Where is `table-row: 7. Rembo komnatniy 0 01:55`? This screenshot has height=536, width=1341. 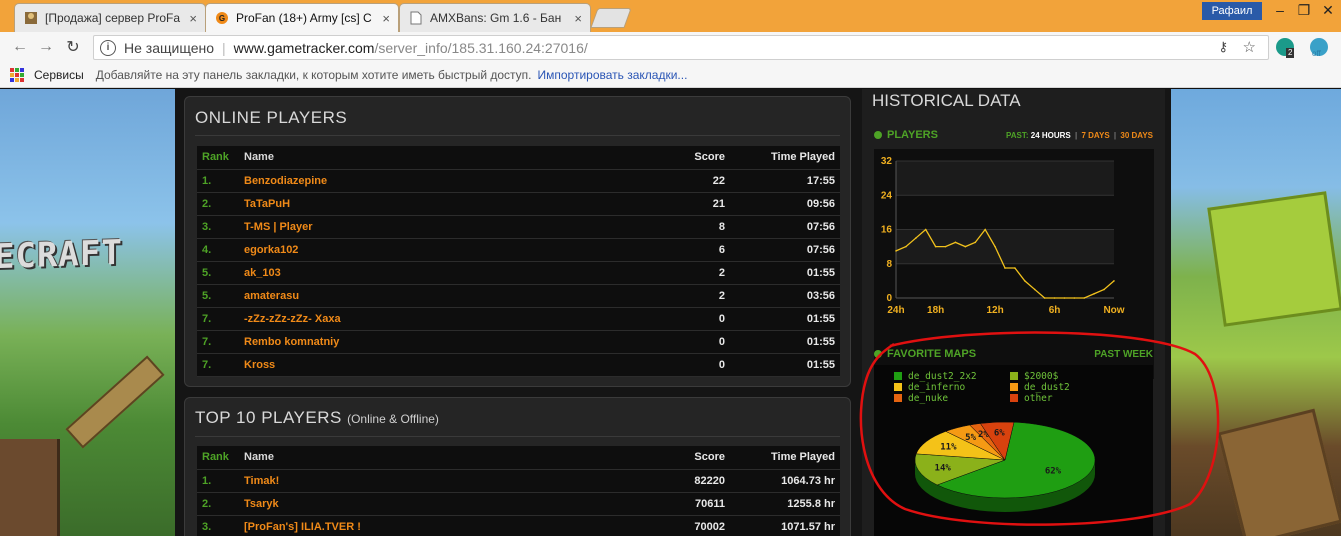 table-row: 7. Rembo komnatniy 0 01:55 is located at coordinates (518, 342).